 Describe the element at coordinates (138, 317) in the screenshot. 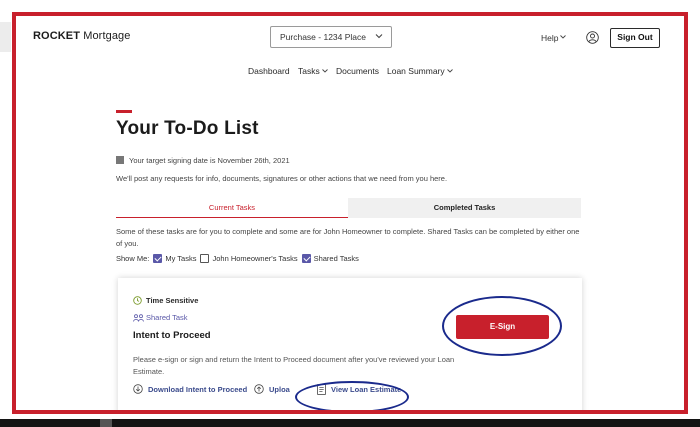

I see `people-icon` at that location.